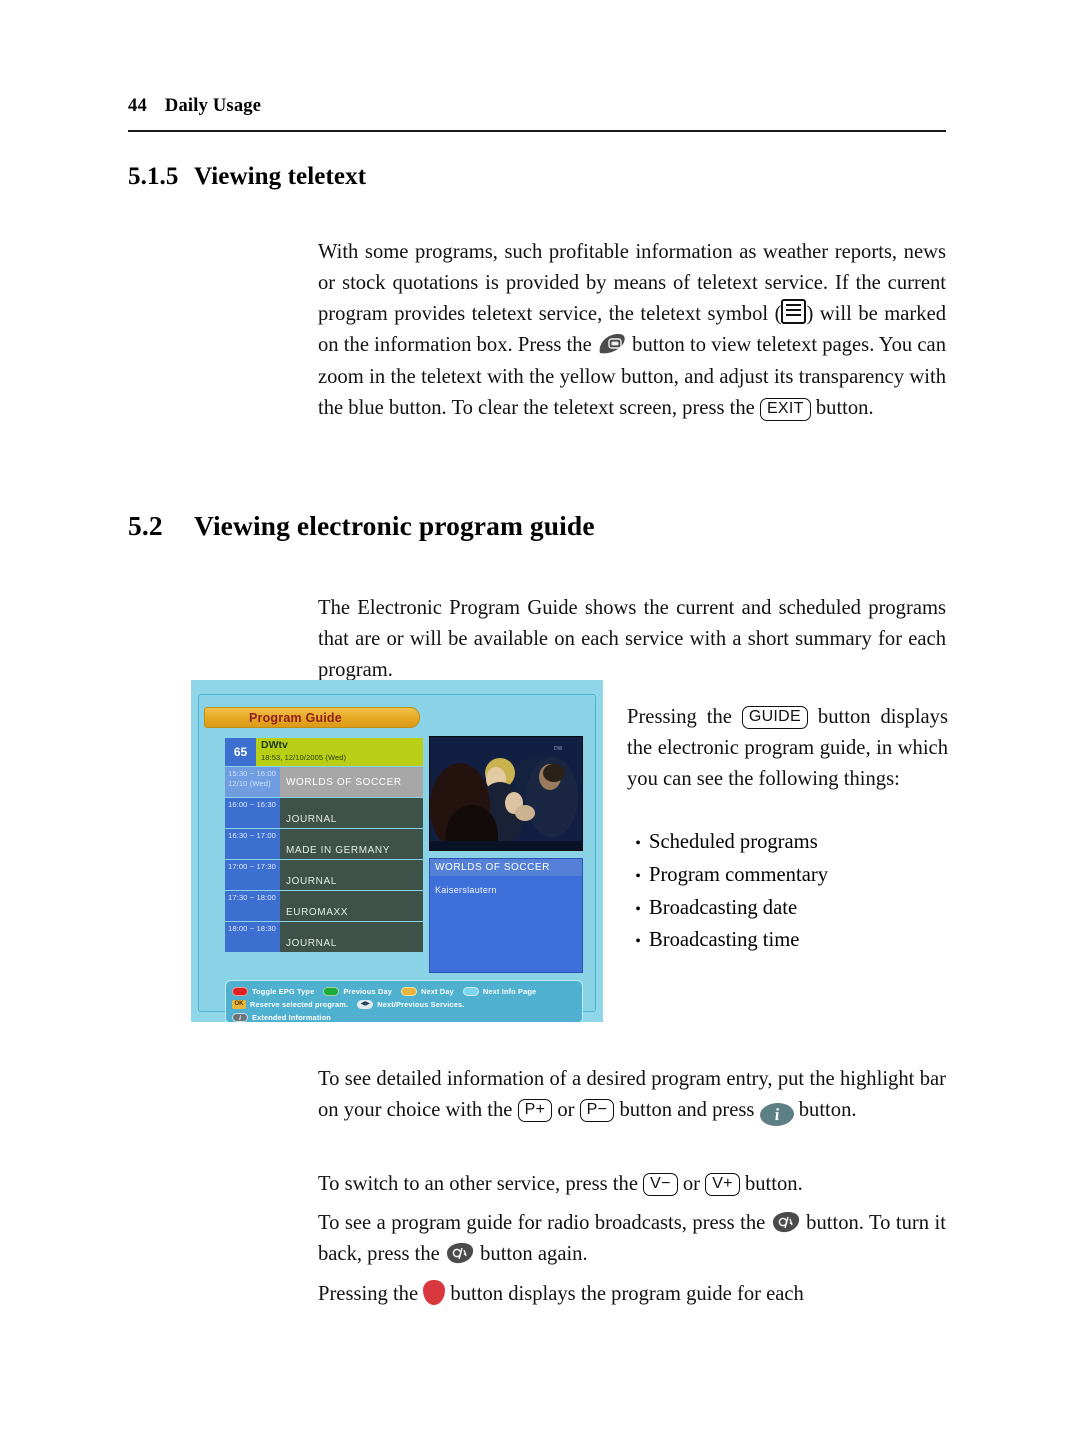 This screenshot has width=1080, height=1439. I want to click on legend-item: Toggle EPG Type, so click(273, 991).